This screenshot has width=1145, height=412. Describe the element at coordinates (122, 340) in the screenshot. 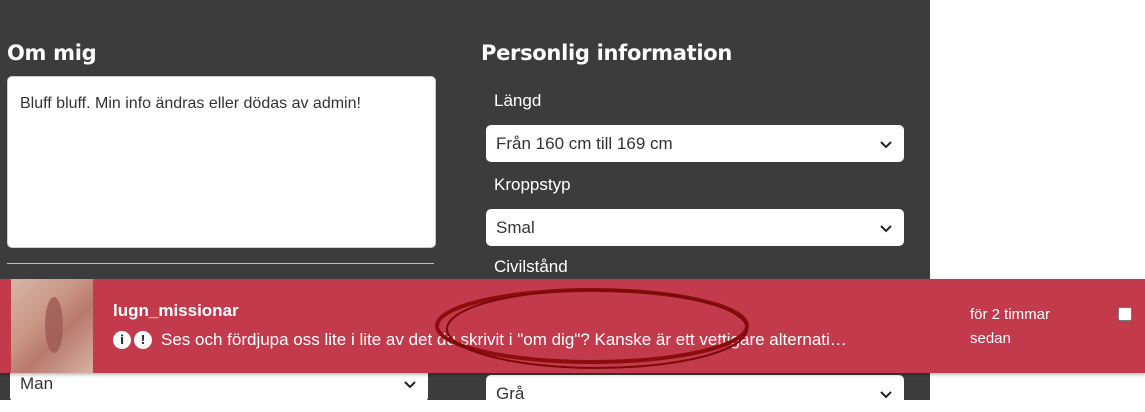

I see `info-icon: i` at that location.